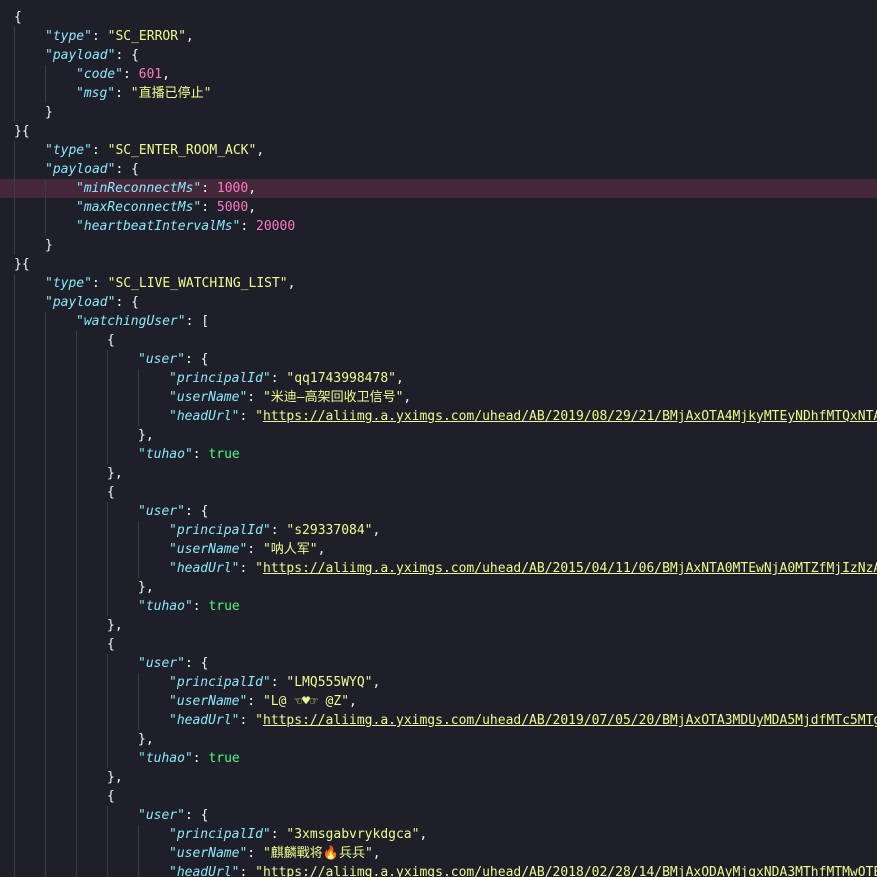 The image size is (877, 877). What do you see at coordinates (438, 549) in the screenshot?
I see `code-line: "userName": "呐人军",` at bounding box center [438, 549].